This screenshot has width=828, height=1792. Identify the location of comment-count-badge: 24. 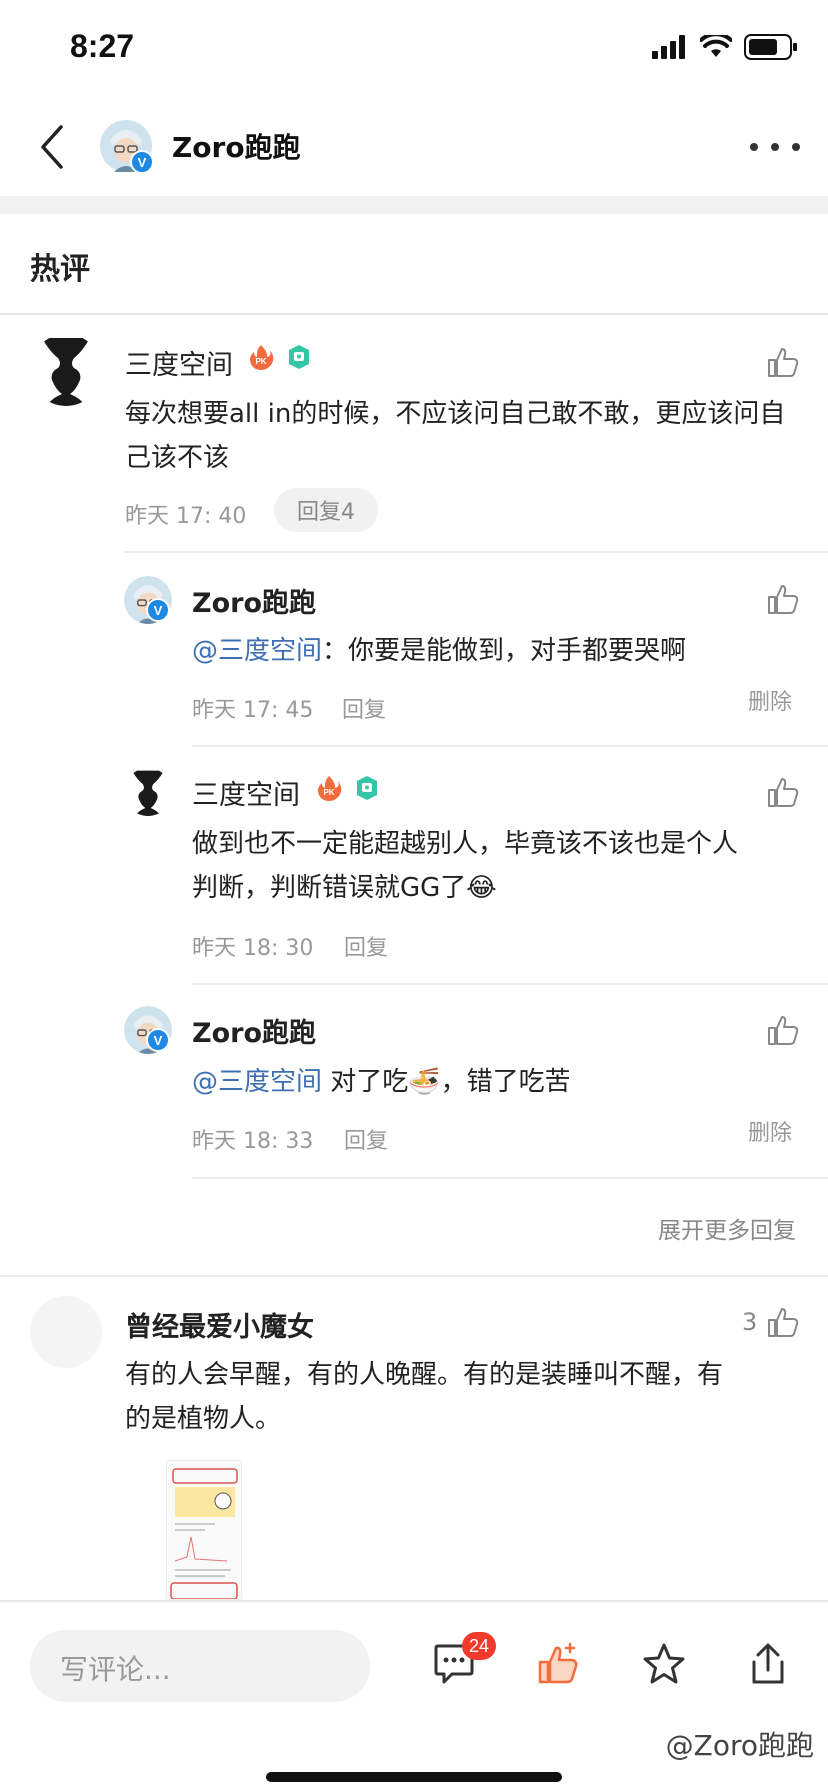
(479, 1646).